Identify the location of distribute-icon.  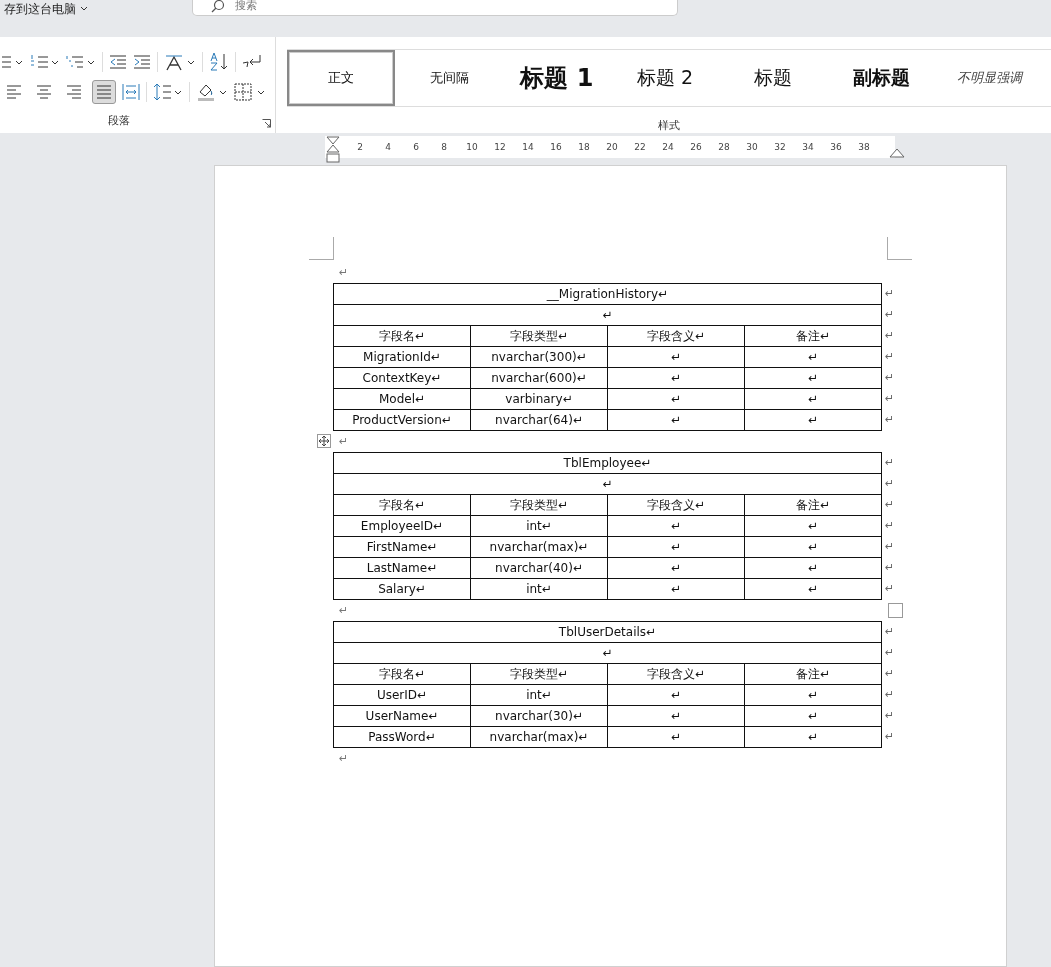
(131, 91).